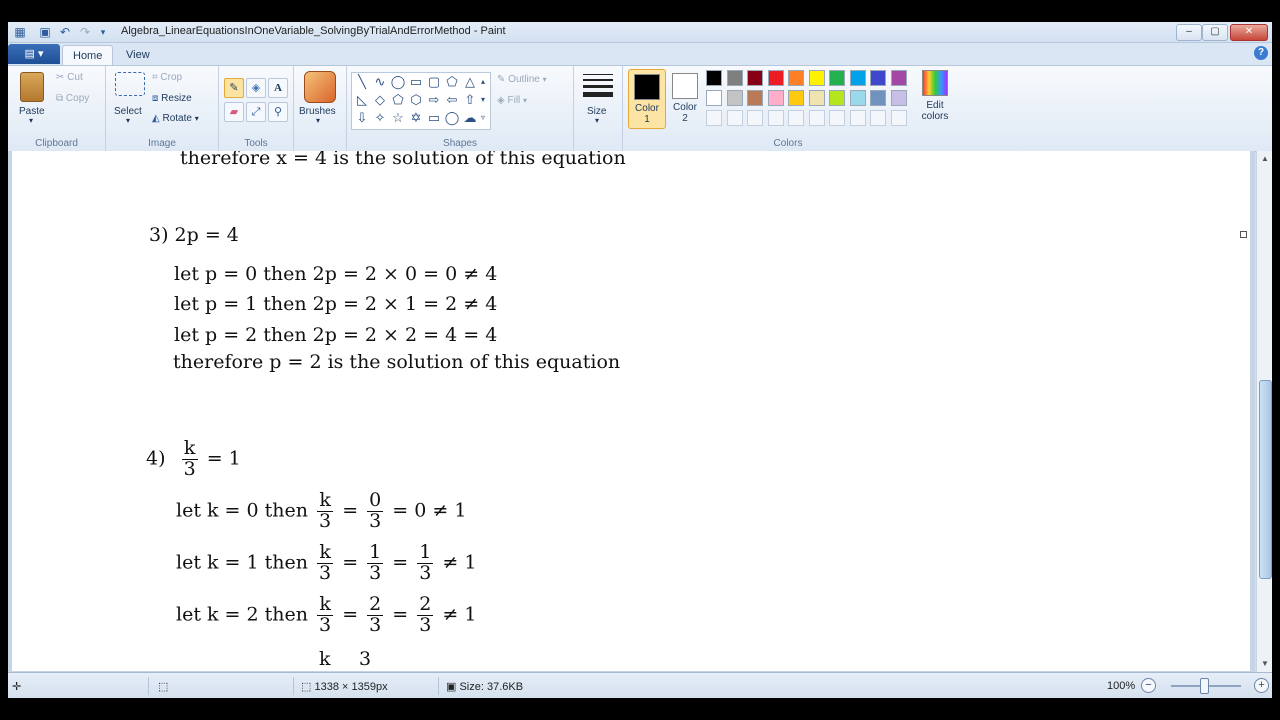 The image size is (1280, 720). What do you see at coordinates (130, 98) in the screenshot?
I see `select-button: Select ▾` at bounding box center [130, 98].